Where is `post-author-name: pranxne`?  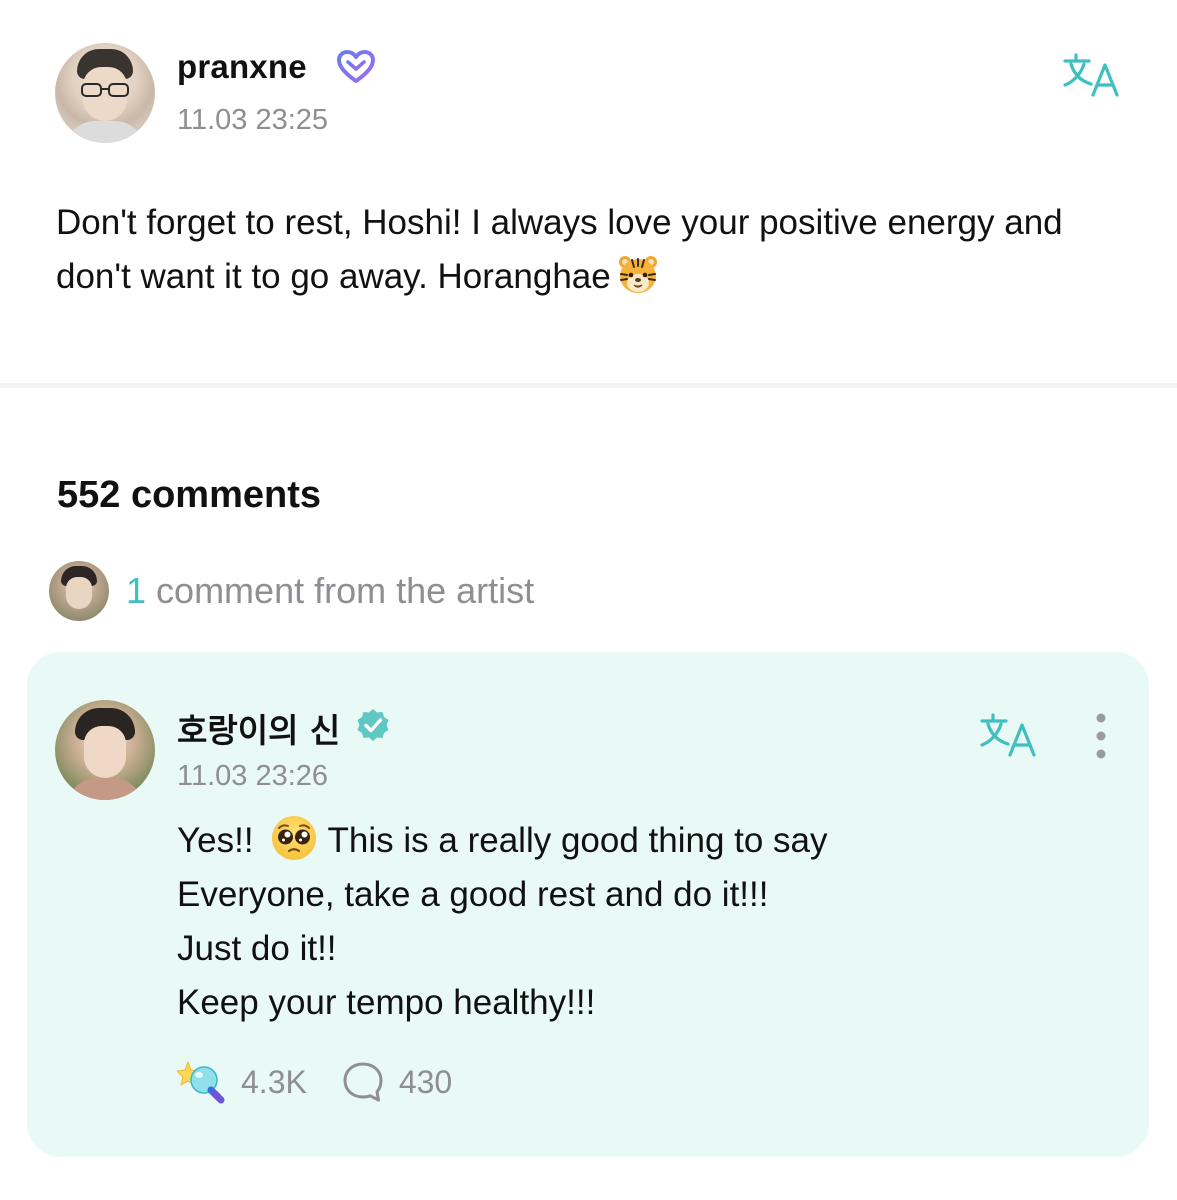
post-author-name: pranxne is located at coordinates (242, 67).